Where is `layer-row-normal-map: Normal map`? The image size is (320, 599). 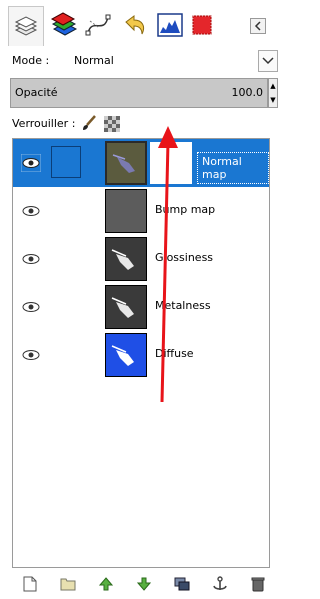 layer-row-normal-map: Normal map is located at coordinates (141, 163).